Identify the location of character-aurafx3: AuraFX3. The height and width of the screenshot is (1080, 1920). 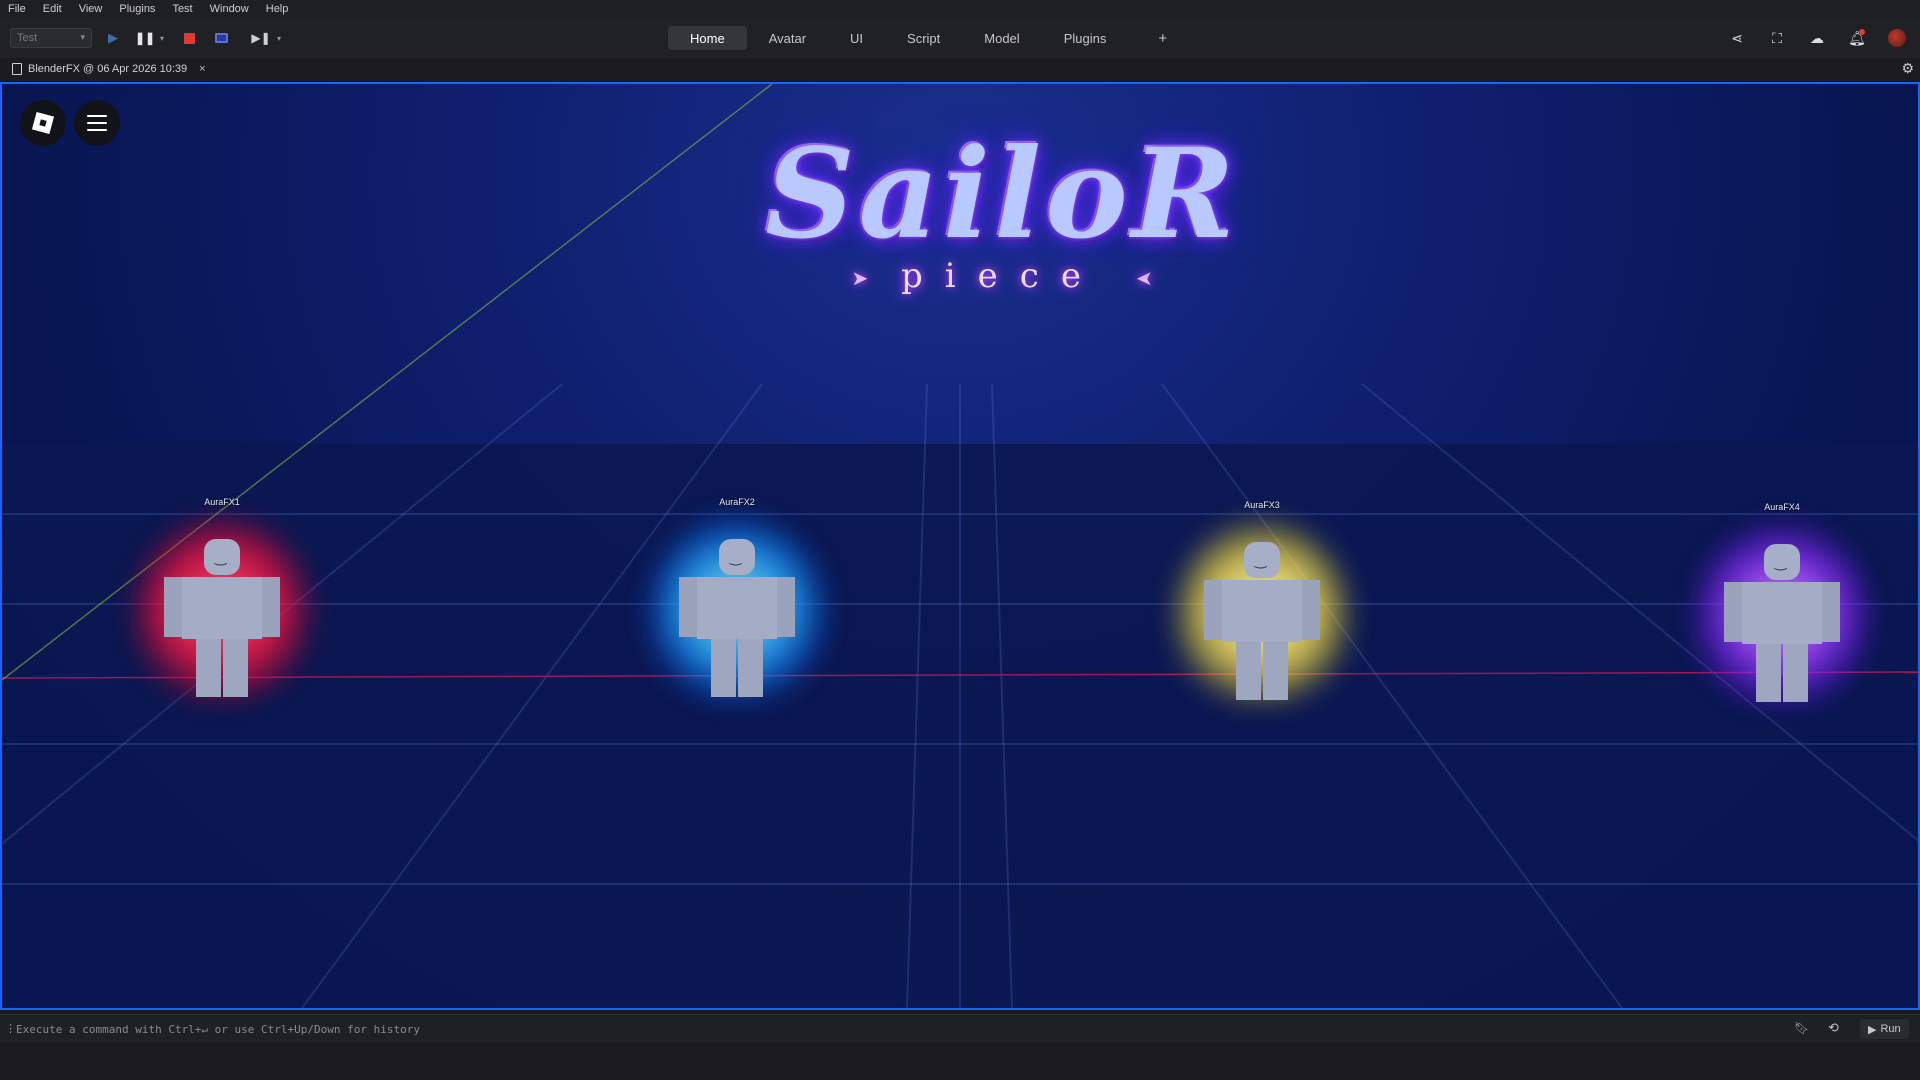
(1262, 597).